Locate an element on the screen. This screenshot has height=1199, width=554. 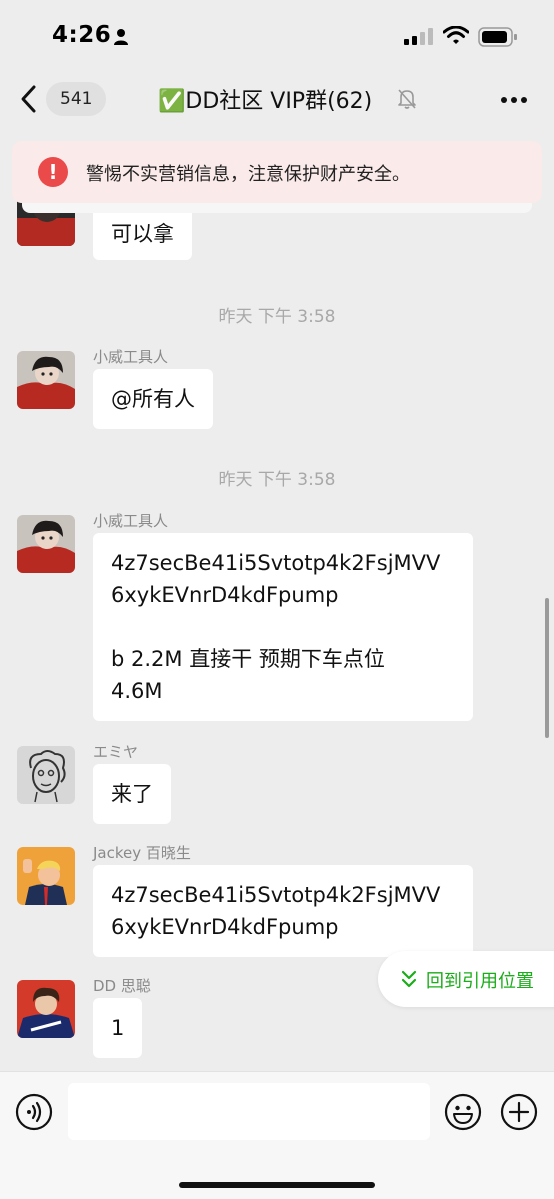
chat-header: 541 ✅DD社区 VIP群(62) is located at coordinates (277, 100).